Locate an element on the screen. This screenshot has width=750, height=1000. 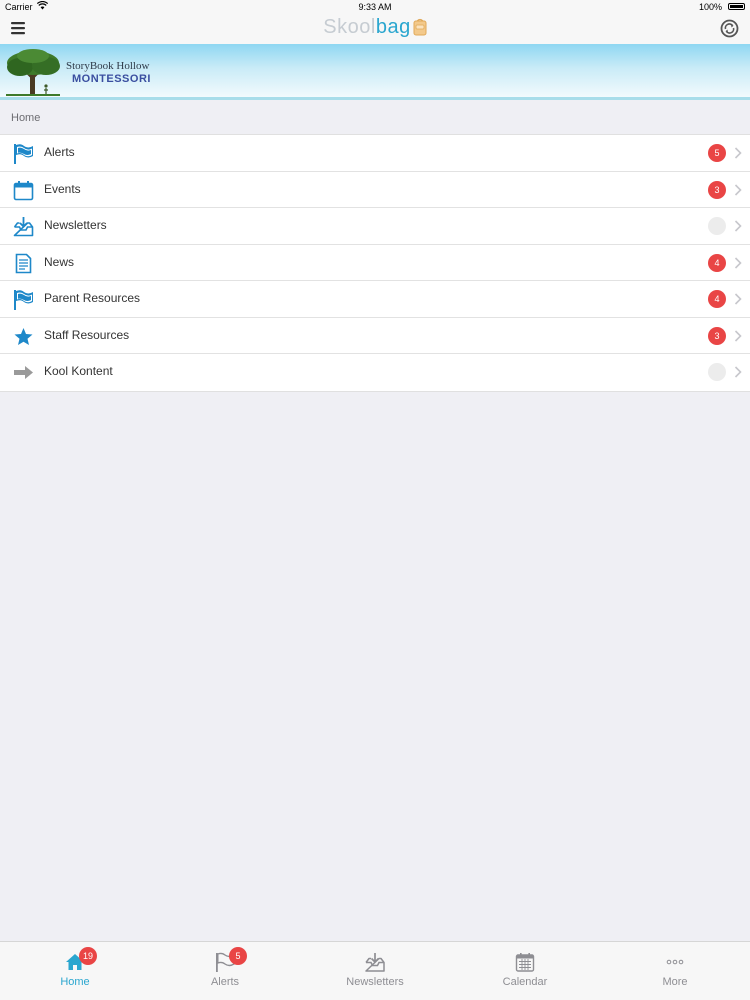
tab-newsletters: Newsletters is located at coordinates (375, 971).